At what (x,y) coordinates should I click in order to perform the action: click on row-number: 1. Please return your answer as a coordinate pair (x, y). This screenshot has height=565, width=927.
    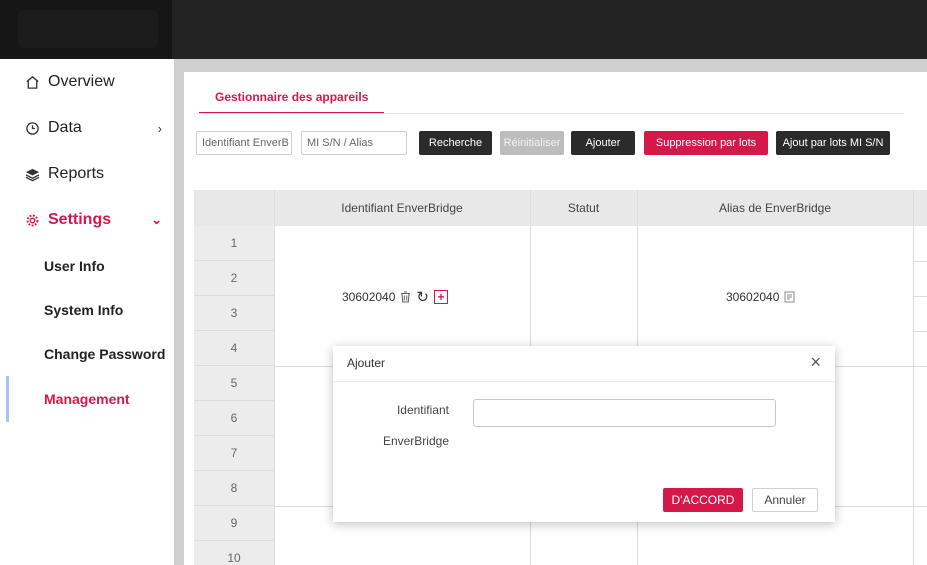
    Looking at the image, I should click on (234, 243).